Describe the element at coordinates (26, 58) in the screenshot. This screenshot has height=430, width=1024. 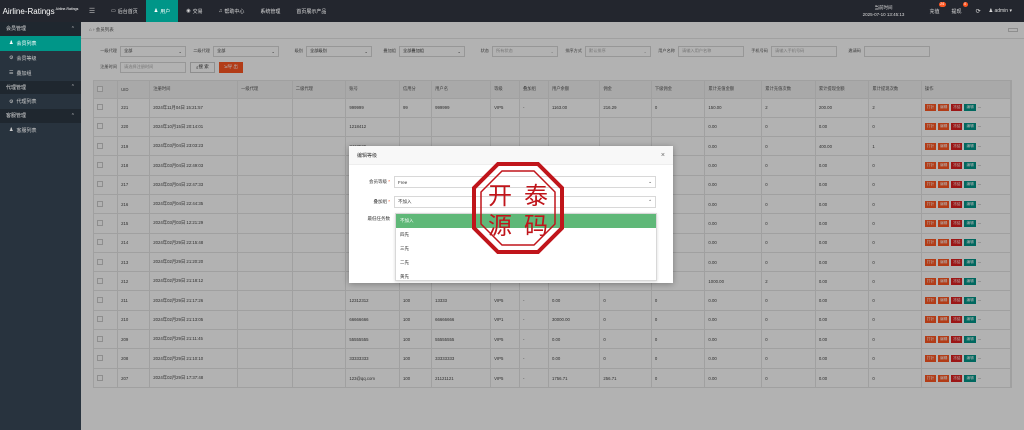
I see `sidebar-item-label: 会员等级` at that location.